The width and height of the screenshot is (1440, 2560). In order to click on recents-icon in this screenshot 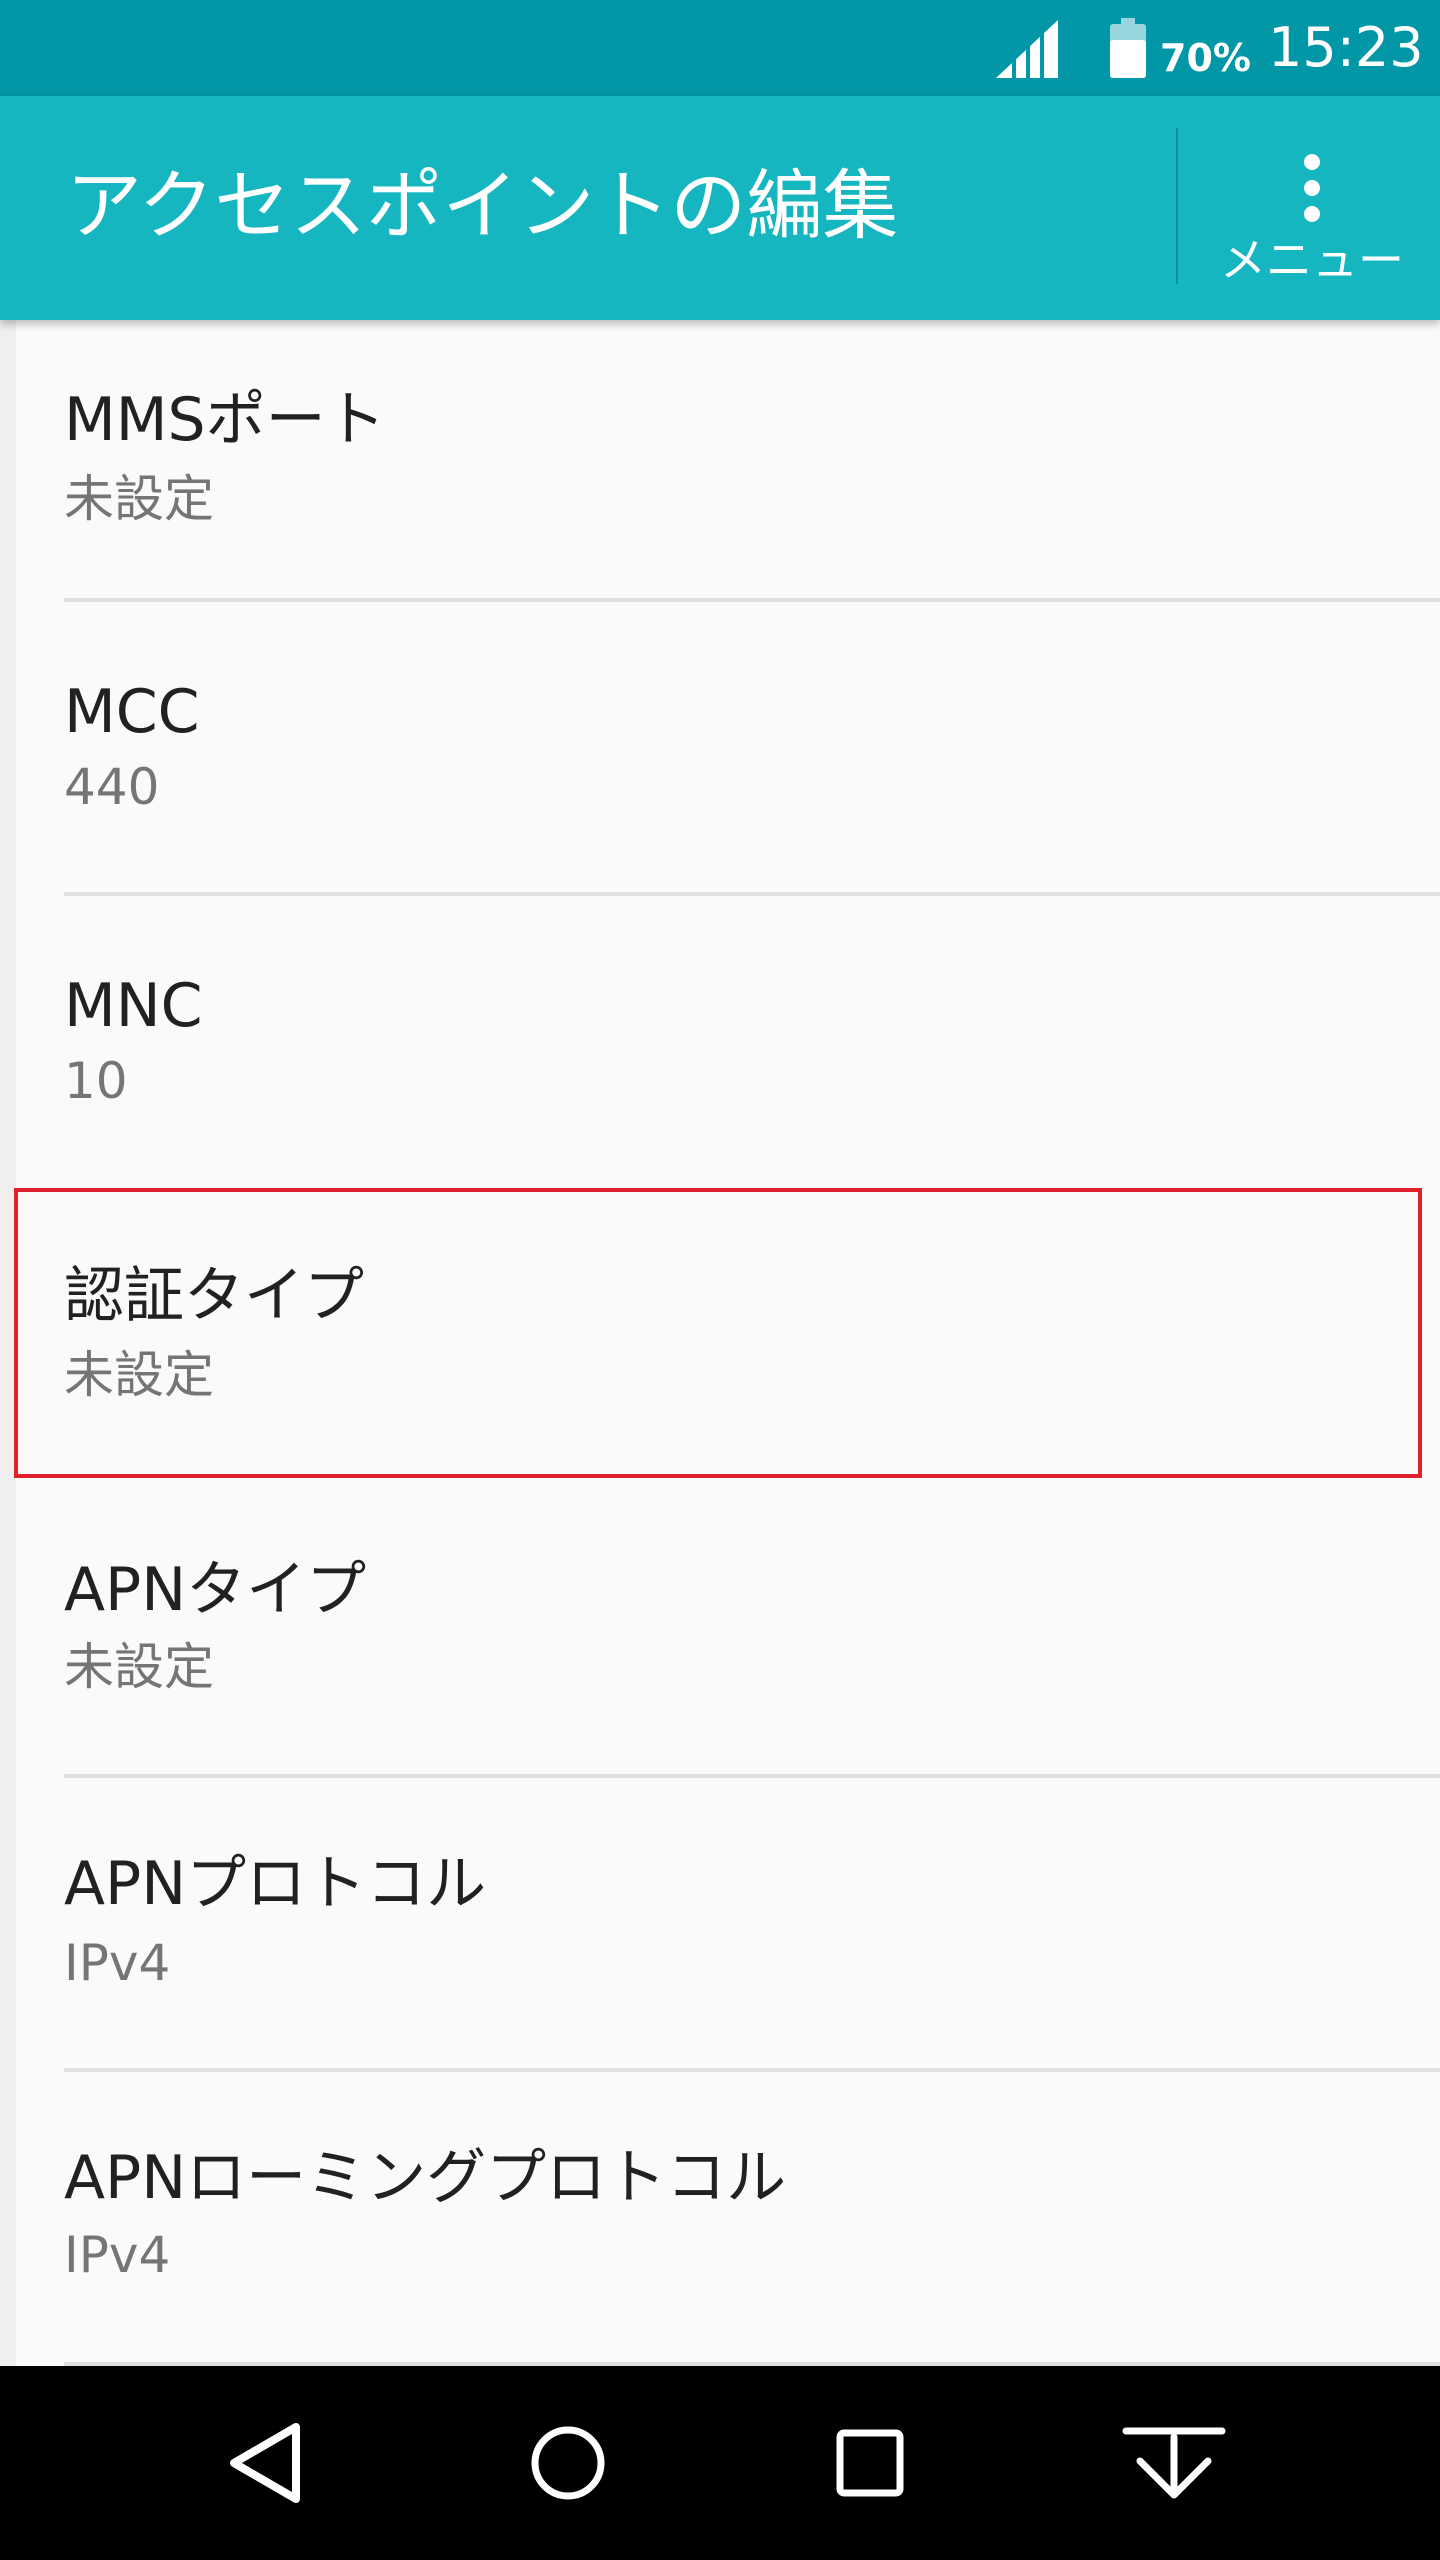, I will do `click(870, 2463)`.